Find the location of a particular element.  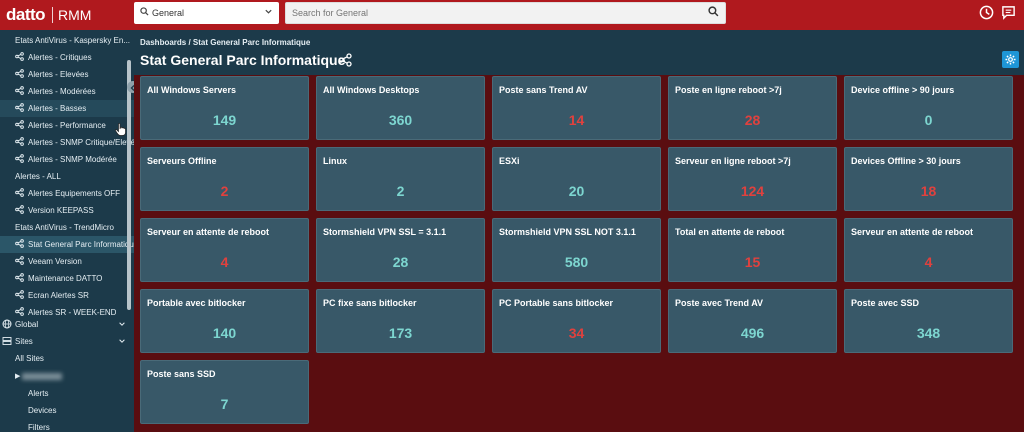

widget-count: 496 is located at coordinates (752, 333).